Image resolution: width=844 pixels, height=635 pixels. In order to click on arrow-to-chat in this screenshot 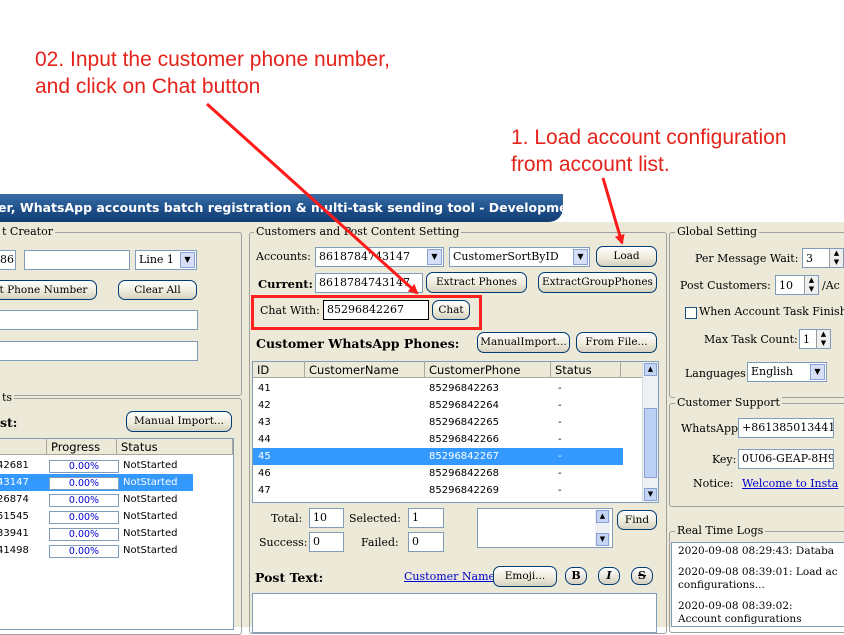, I will do `click(312, 198)`.